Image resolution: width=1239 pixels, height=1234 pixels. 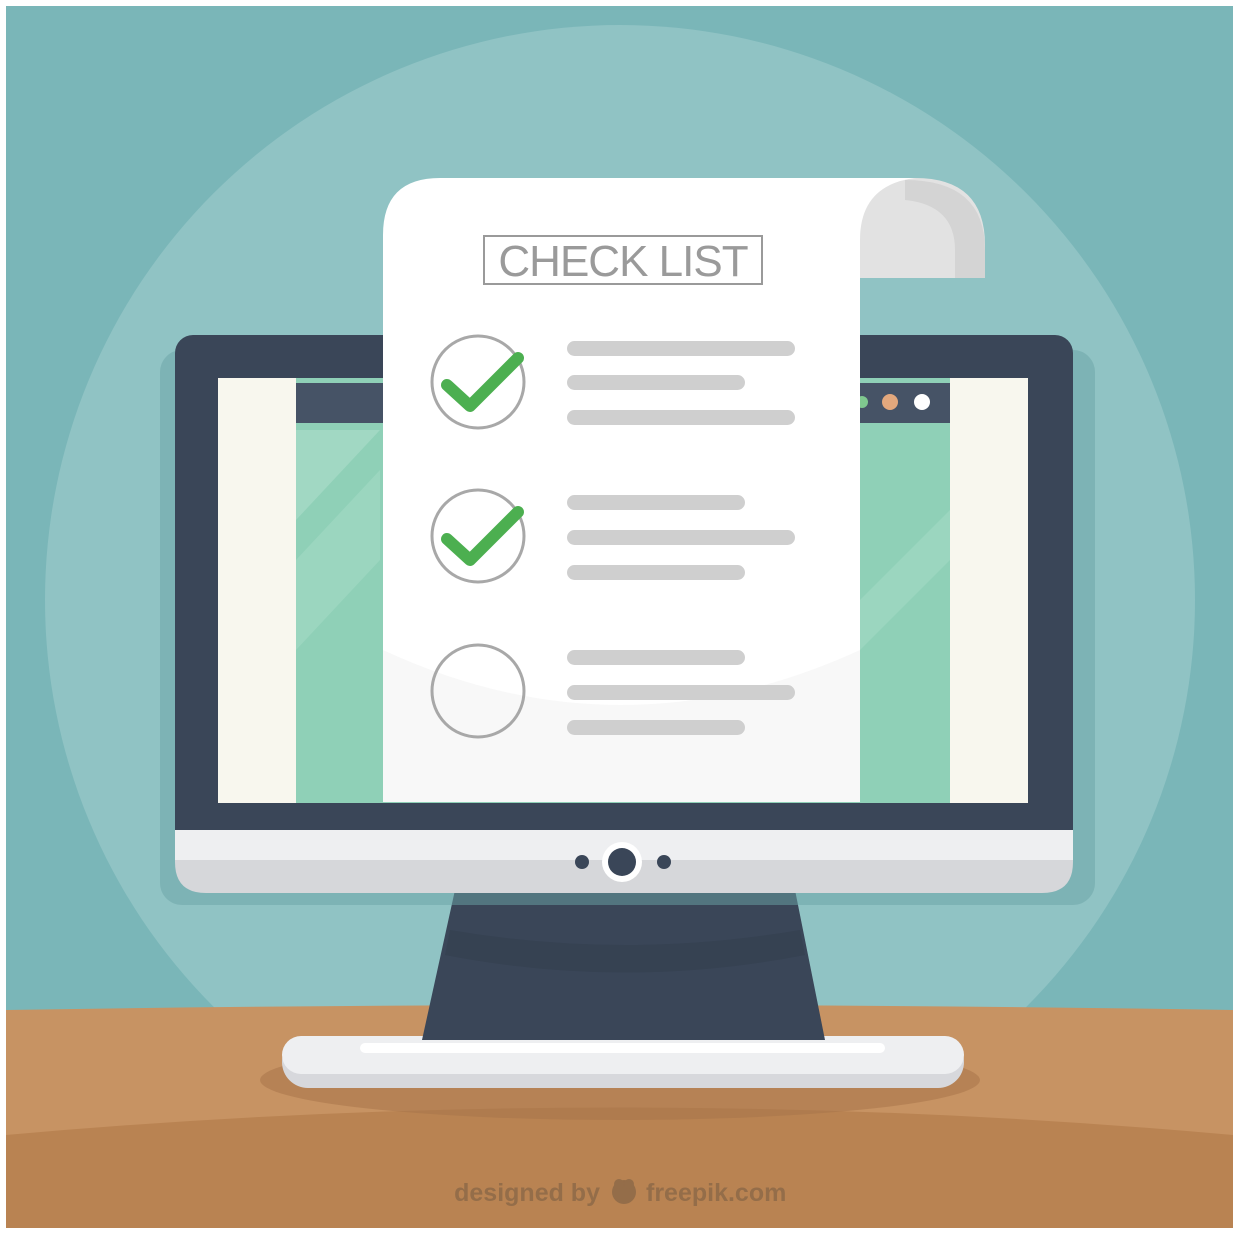 What do you see at coordinates (922, 402) in the screenshot?
I see `window-dot-white` at bounding box center [922, 402].